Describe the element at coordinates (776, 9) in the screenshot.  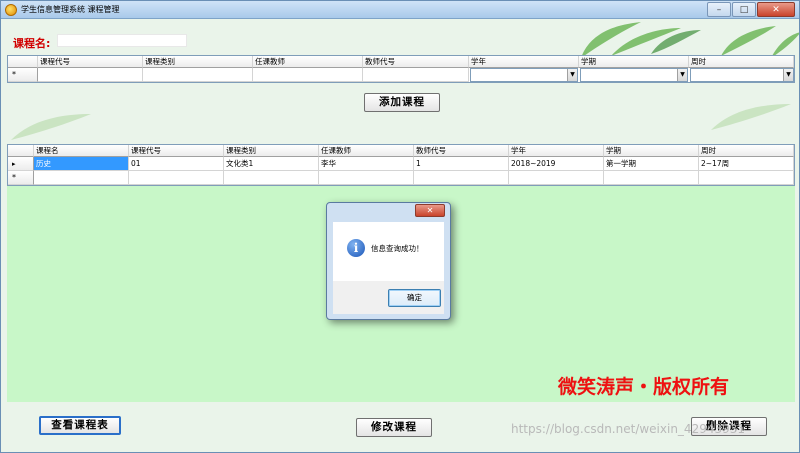
I see `close-button: ✕` at that location.